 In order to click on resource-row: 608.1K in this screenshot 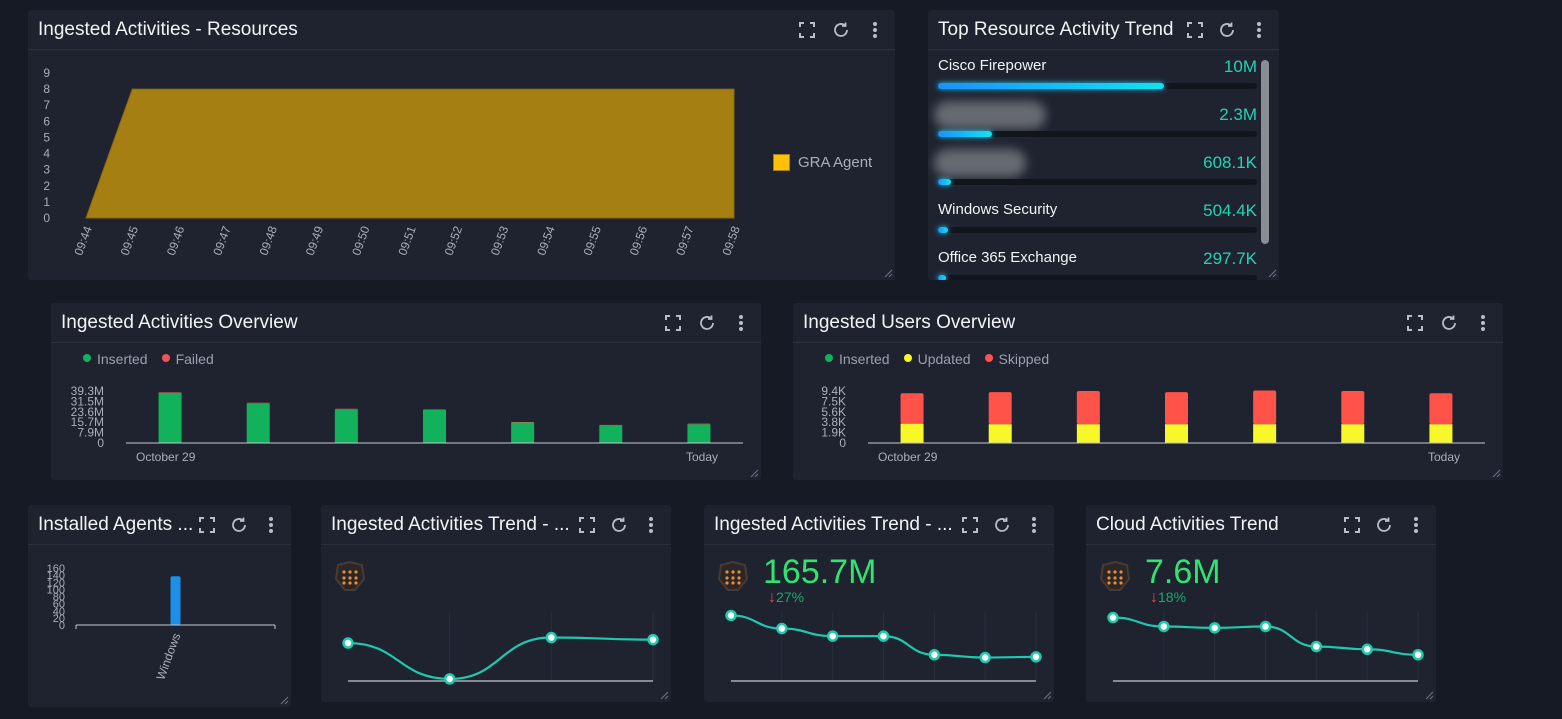, I will do `click(1095, 171)`.